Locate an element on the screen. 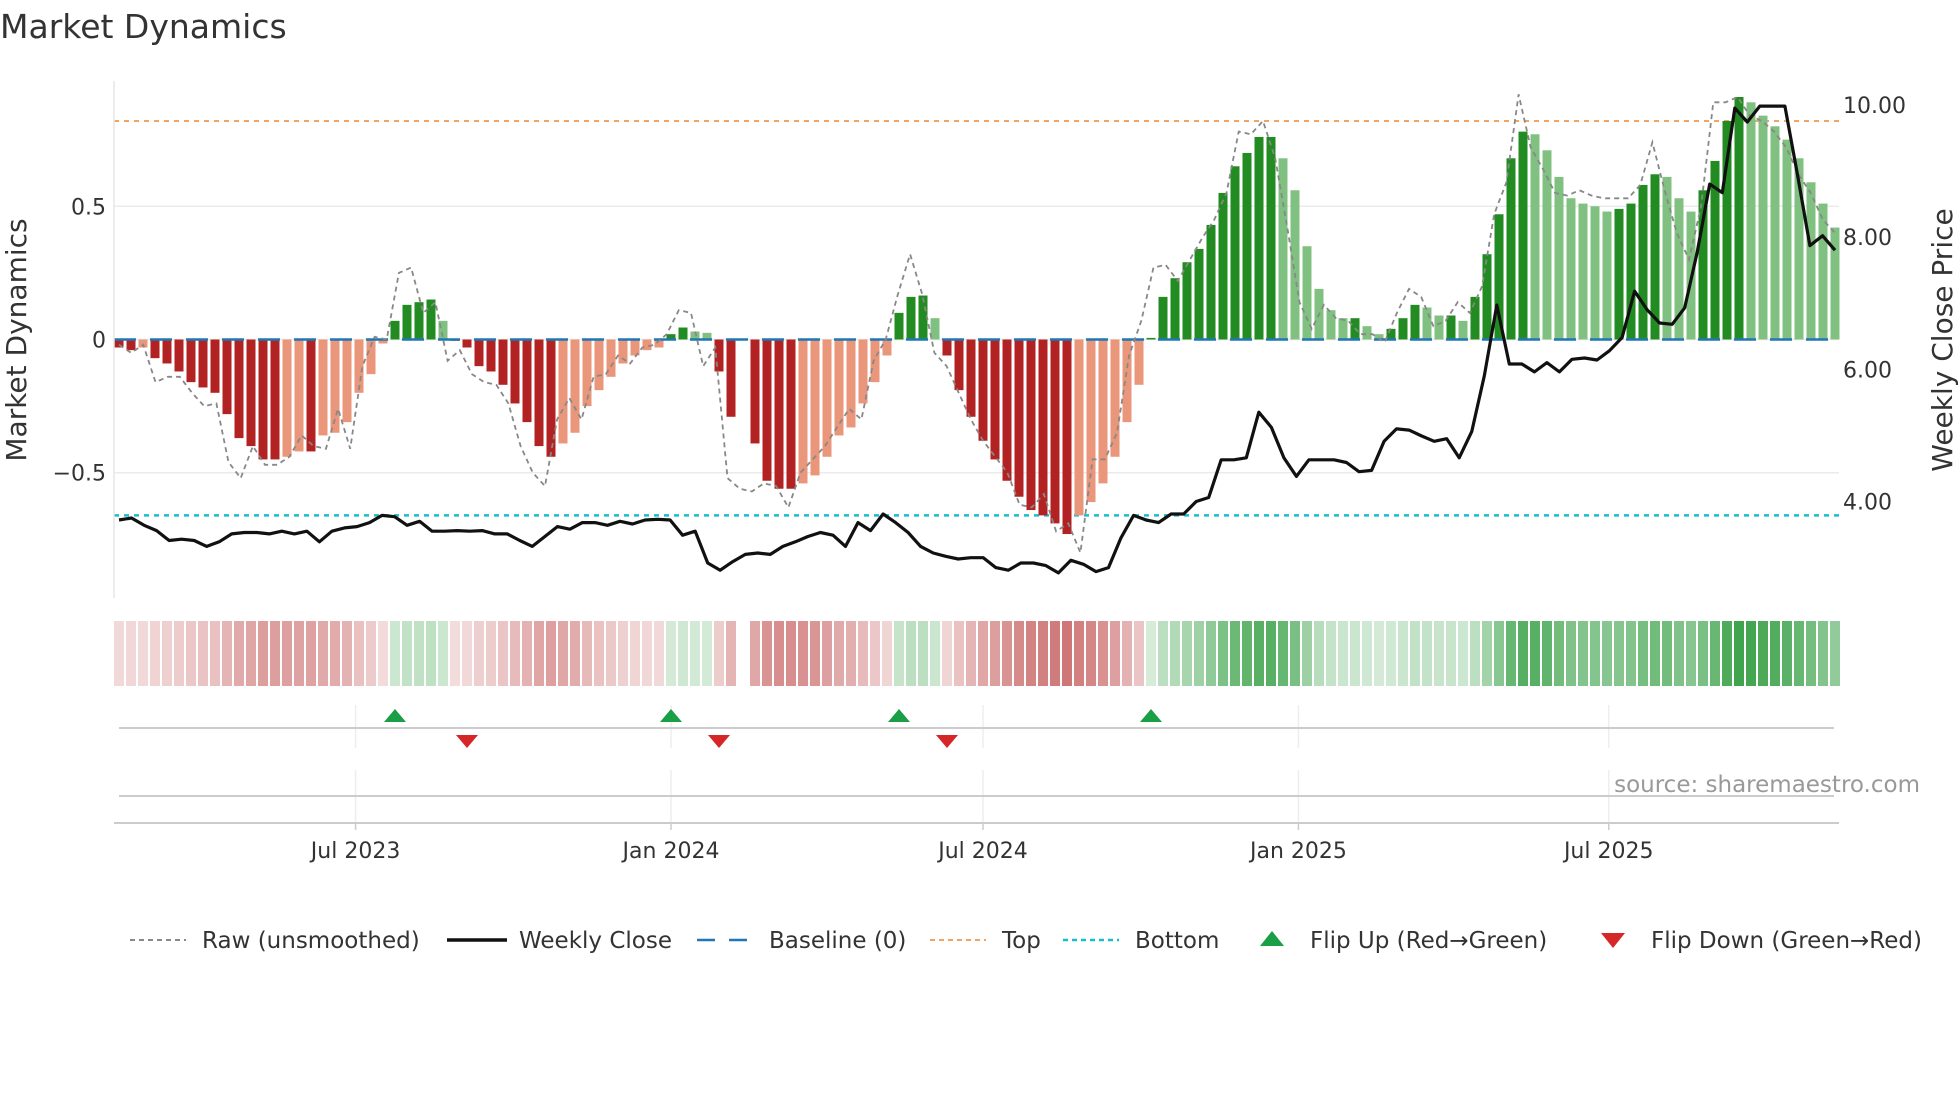 This screenshot has height=1102, width=1960. y-tick-label: −0.5 is located at coordinates (79, 474).